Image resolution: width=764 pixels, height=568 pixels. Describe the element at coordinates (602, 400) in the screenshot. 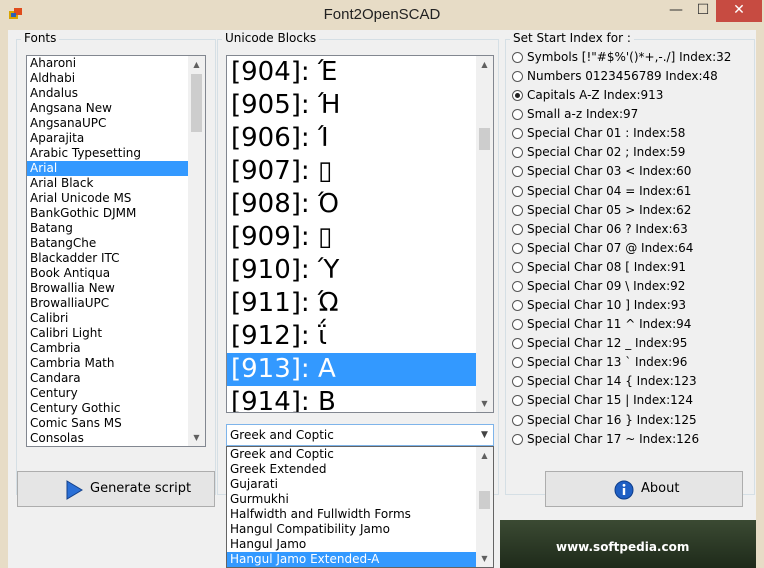

I see `start-index-radio: Special Char 15 | Index:124` at that location.